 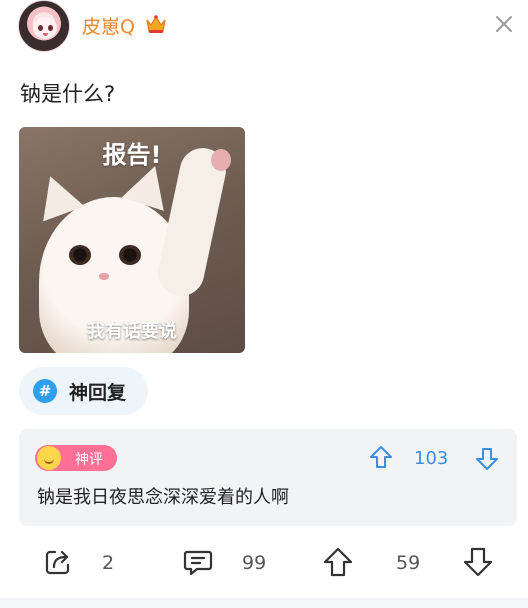 What do you see at coordinates (98, 393) in the screenshot?
I see `topic-label: 神回复` at bounding box center [98, 393].